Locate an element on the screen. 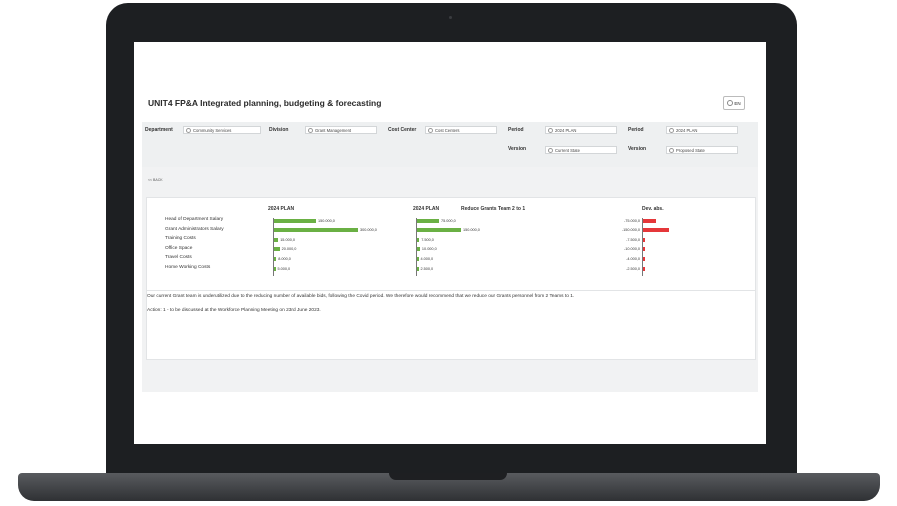  language-button: EN is located at coordinates (734, 103).